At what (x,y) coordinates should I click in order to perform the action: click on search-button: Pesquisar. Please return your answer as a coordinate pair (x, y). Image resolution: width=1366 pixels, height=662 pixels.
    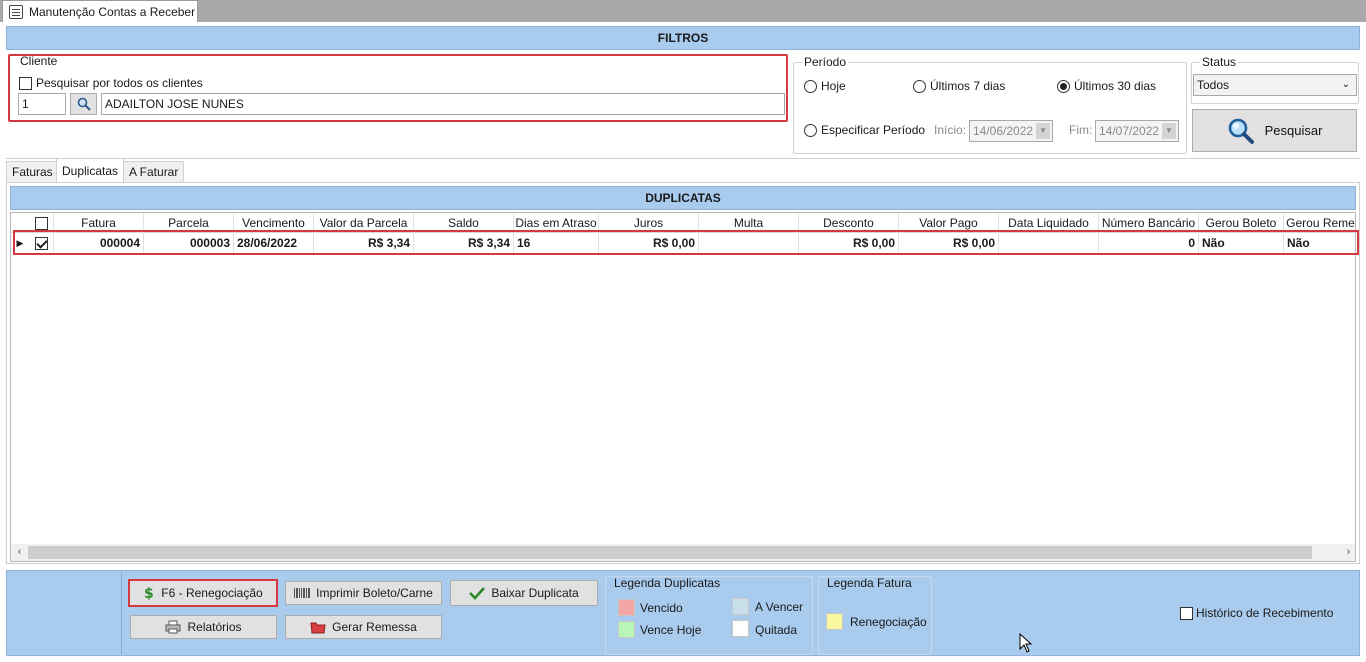
    Looking at the image, I should click on (1274, 130).